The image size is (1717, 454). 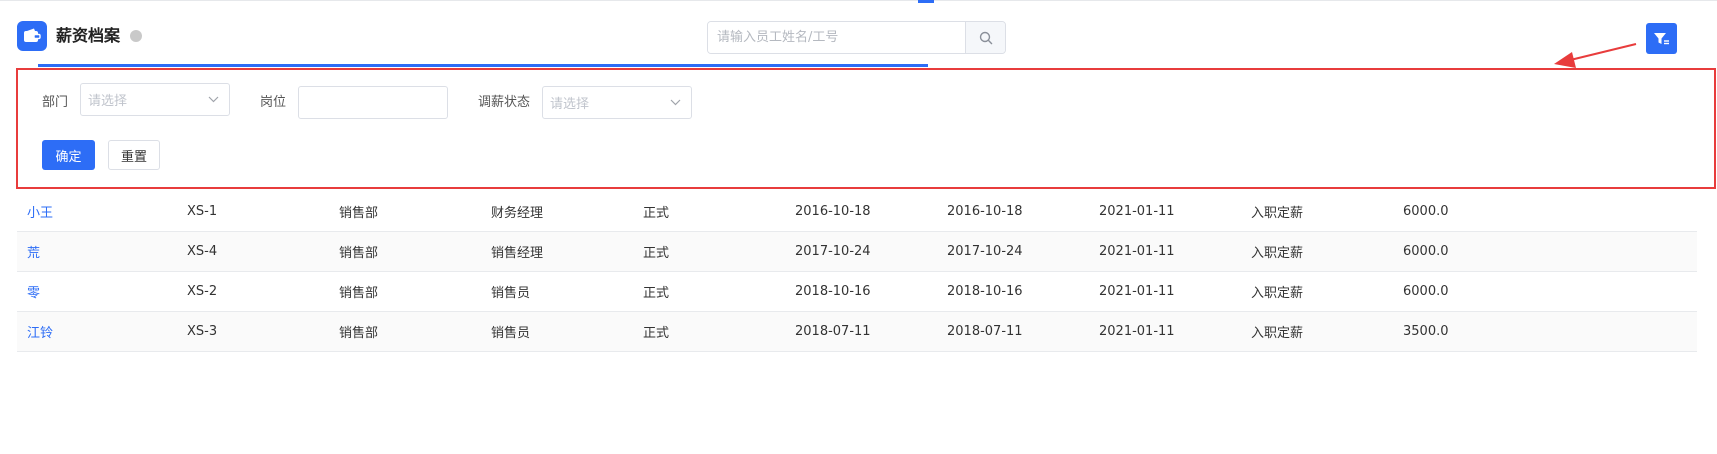 I want to click on position-label: 岗位, so click(x=273, y=102).